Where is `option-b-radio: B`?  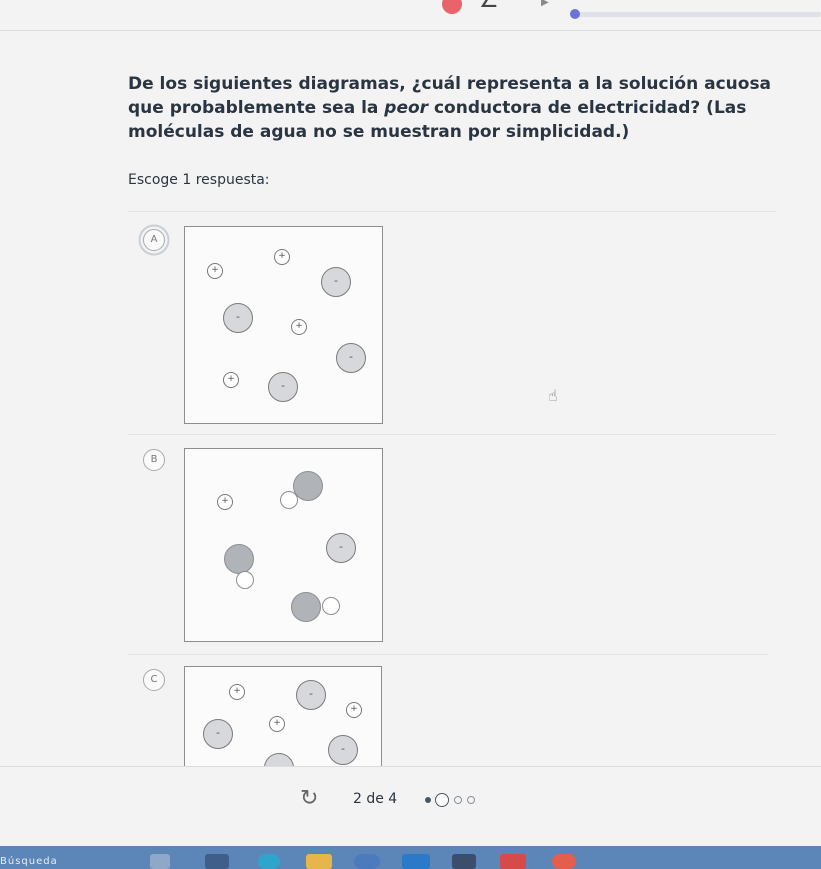
option-b-radio: B is located at coordinates (154, 460).